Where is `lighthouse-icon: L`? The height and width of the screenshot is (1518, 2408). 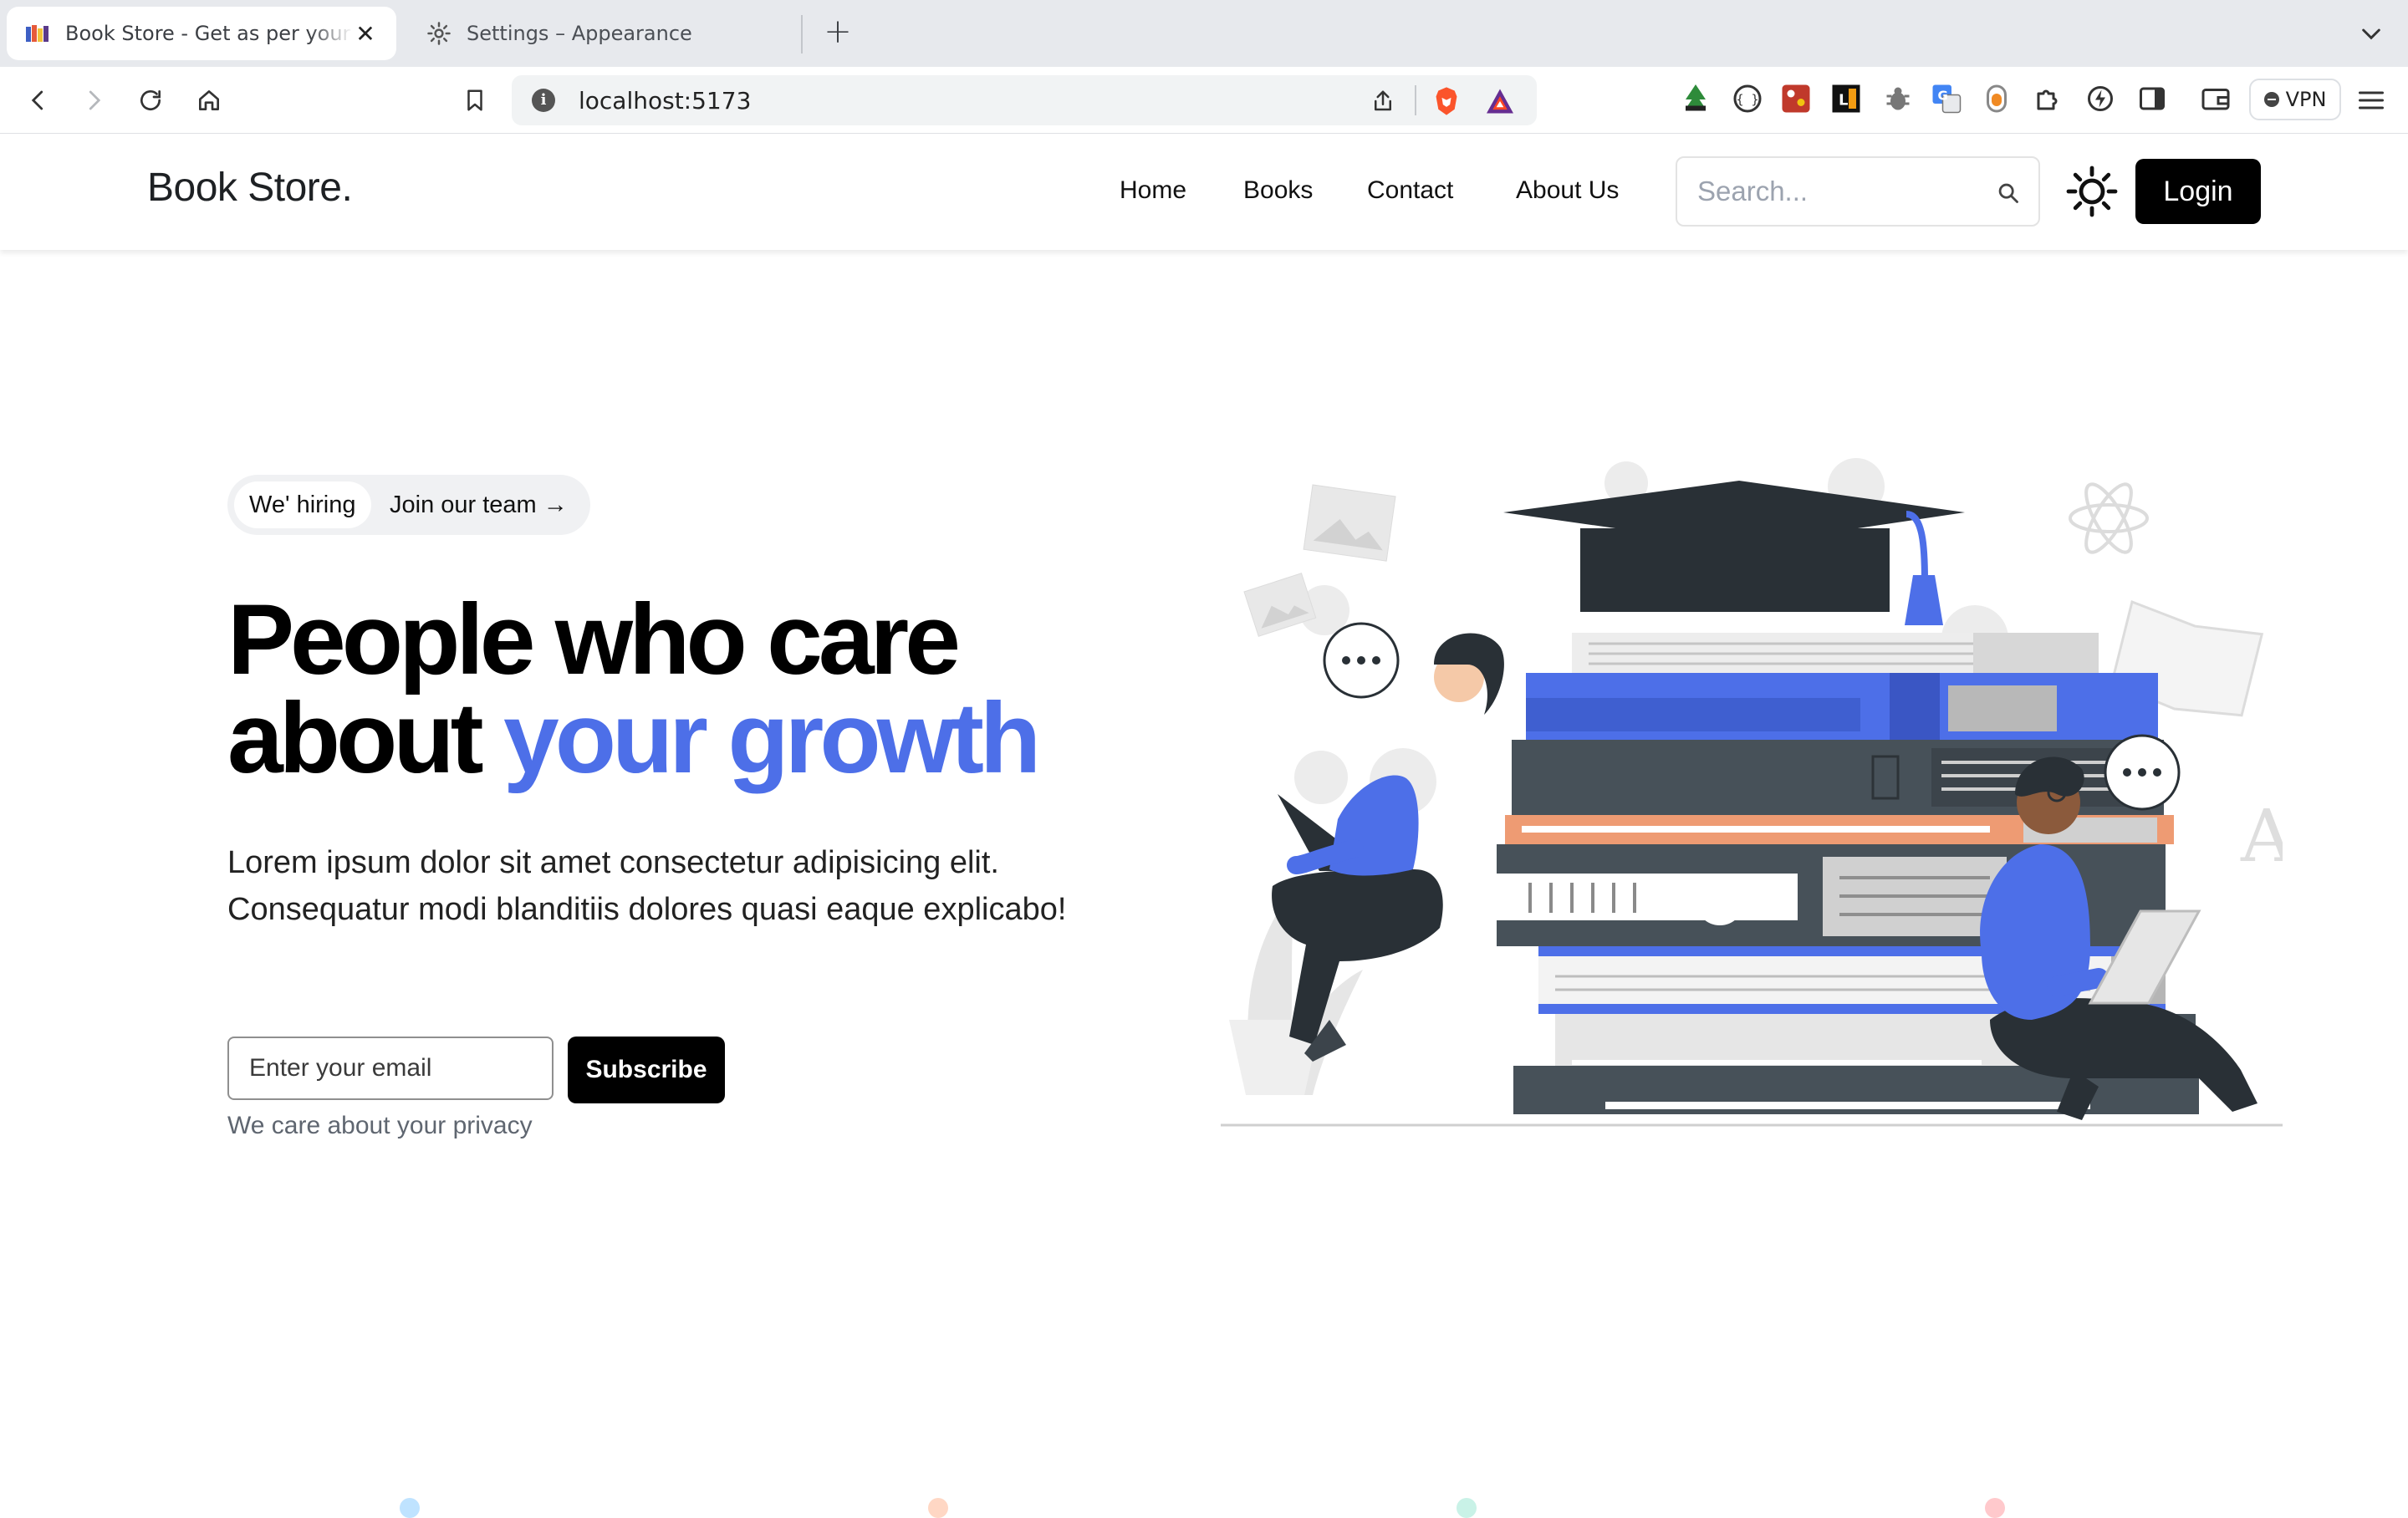
lighthouse-icon: L is located at coordinates (1846, 99).